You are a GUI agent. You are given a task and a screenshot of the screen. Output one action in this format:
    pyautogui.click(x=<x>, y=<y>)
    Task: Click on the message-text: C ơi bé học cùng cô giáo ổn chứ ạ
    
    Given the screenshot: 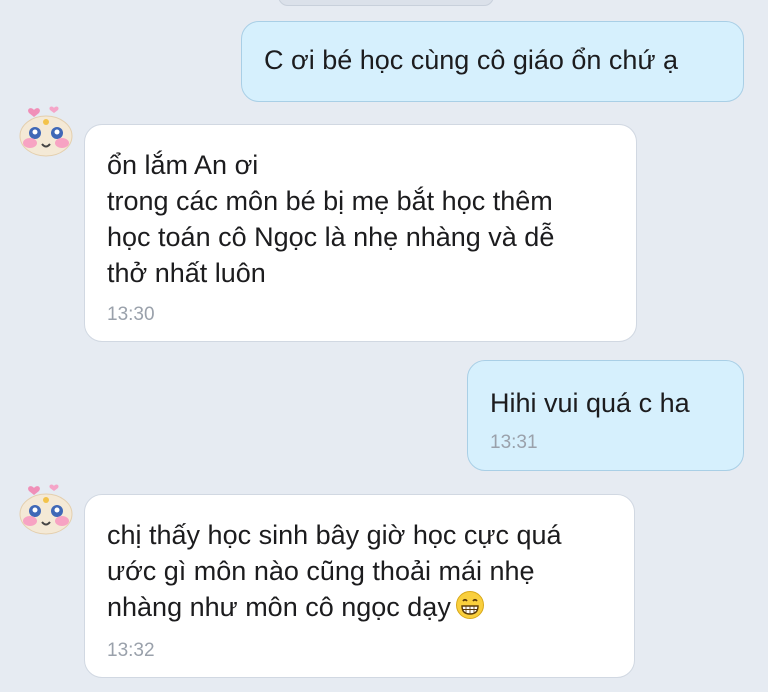 What is the action you would take?
    pyautogui.click(x=471, y=60)
    